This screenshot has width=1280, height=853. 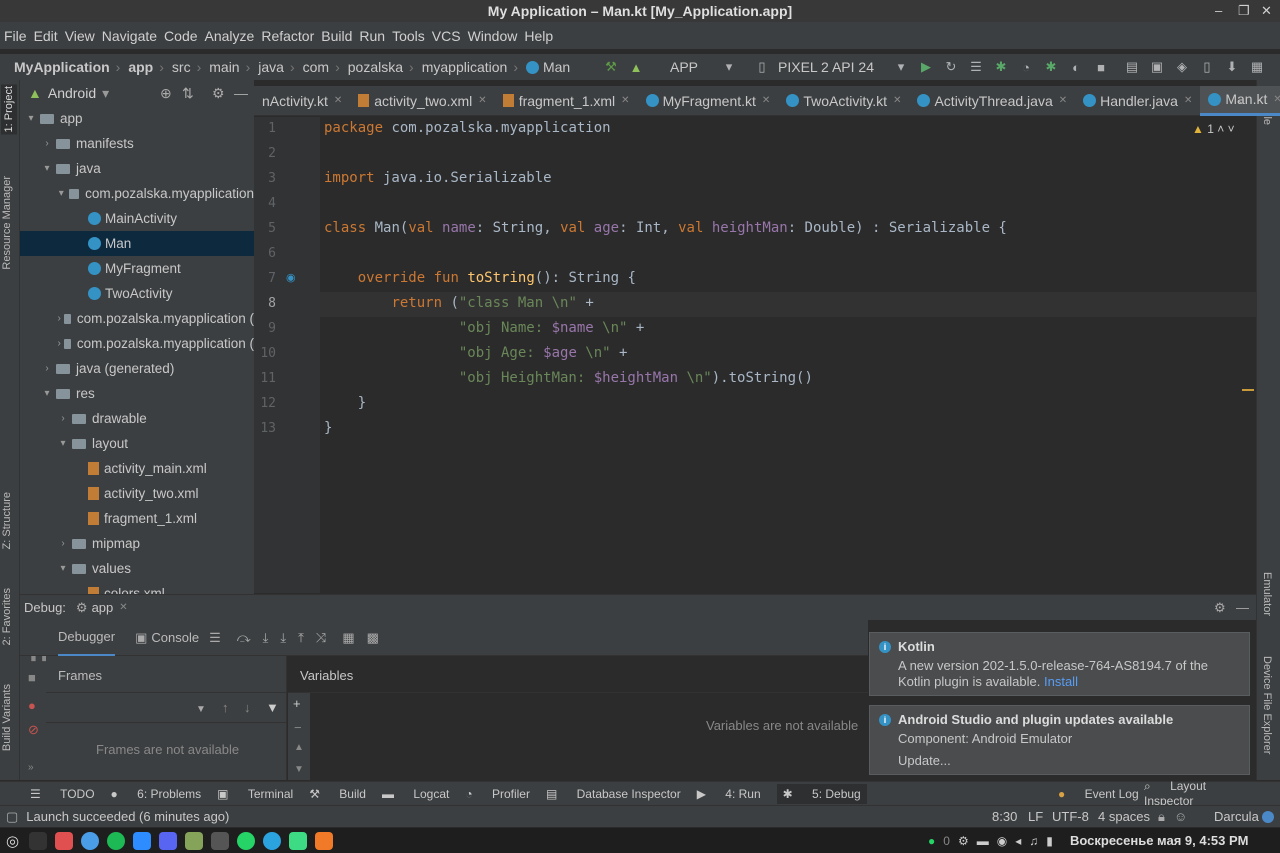 I want to click on evaluate-icon: ▦, so click(x=348, y=638).